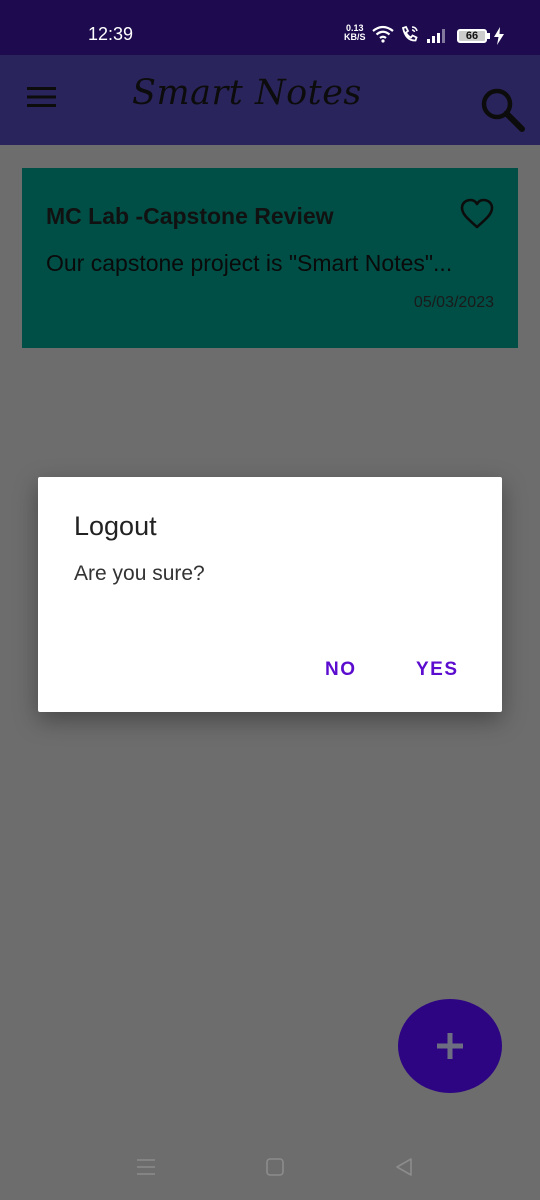  I want to click on add-note-button, so click(450, 1046).